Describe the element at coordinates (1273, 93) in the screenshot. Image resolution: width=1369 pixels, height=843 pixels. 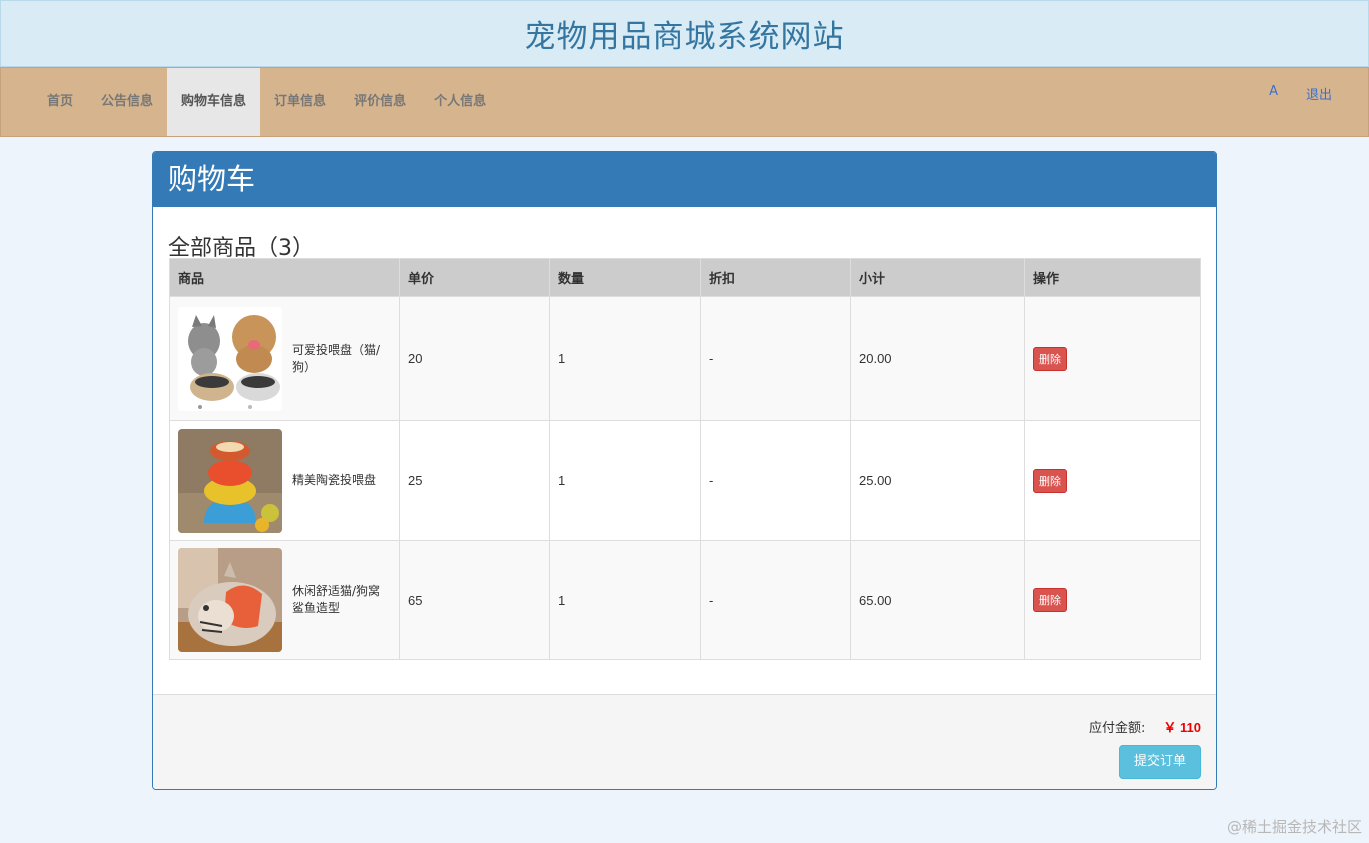
I see `user-name-link: A` at that location.